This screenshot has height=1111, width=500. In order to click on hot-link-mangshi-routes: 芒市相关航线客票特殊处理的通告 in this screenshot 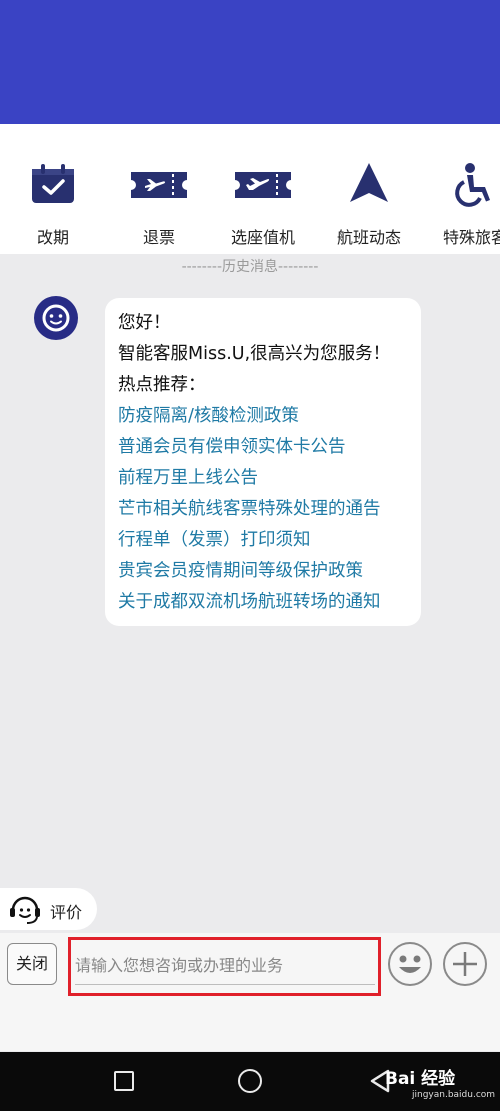, I will do `click(264, 509)`.